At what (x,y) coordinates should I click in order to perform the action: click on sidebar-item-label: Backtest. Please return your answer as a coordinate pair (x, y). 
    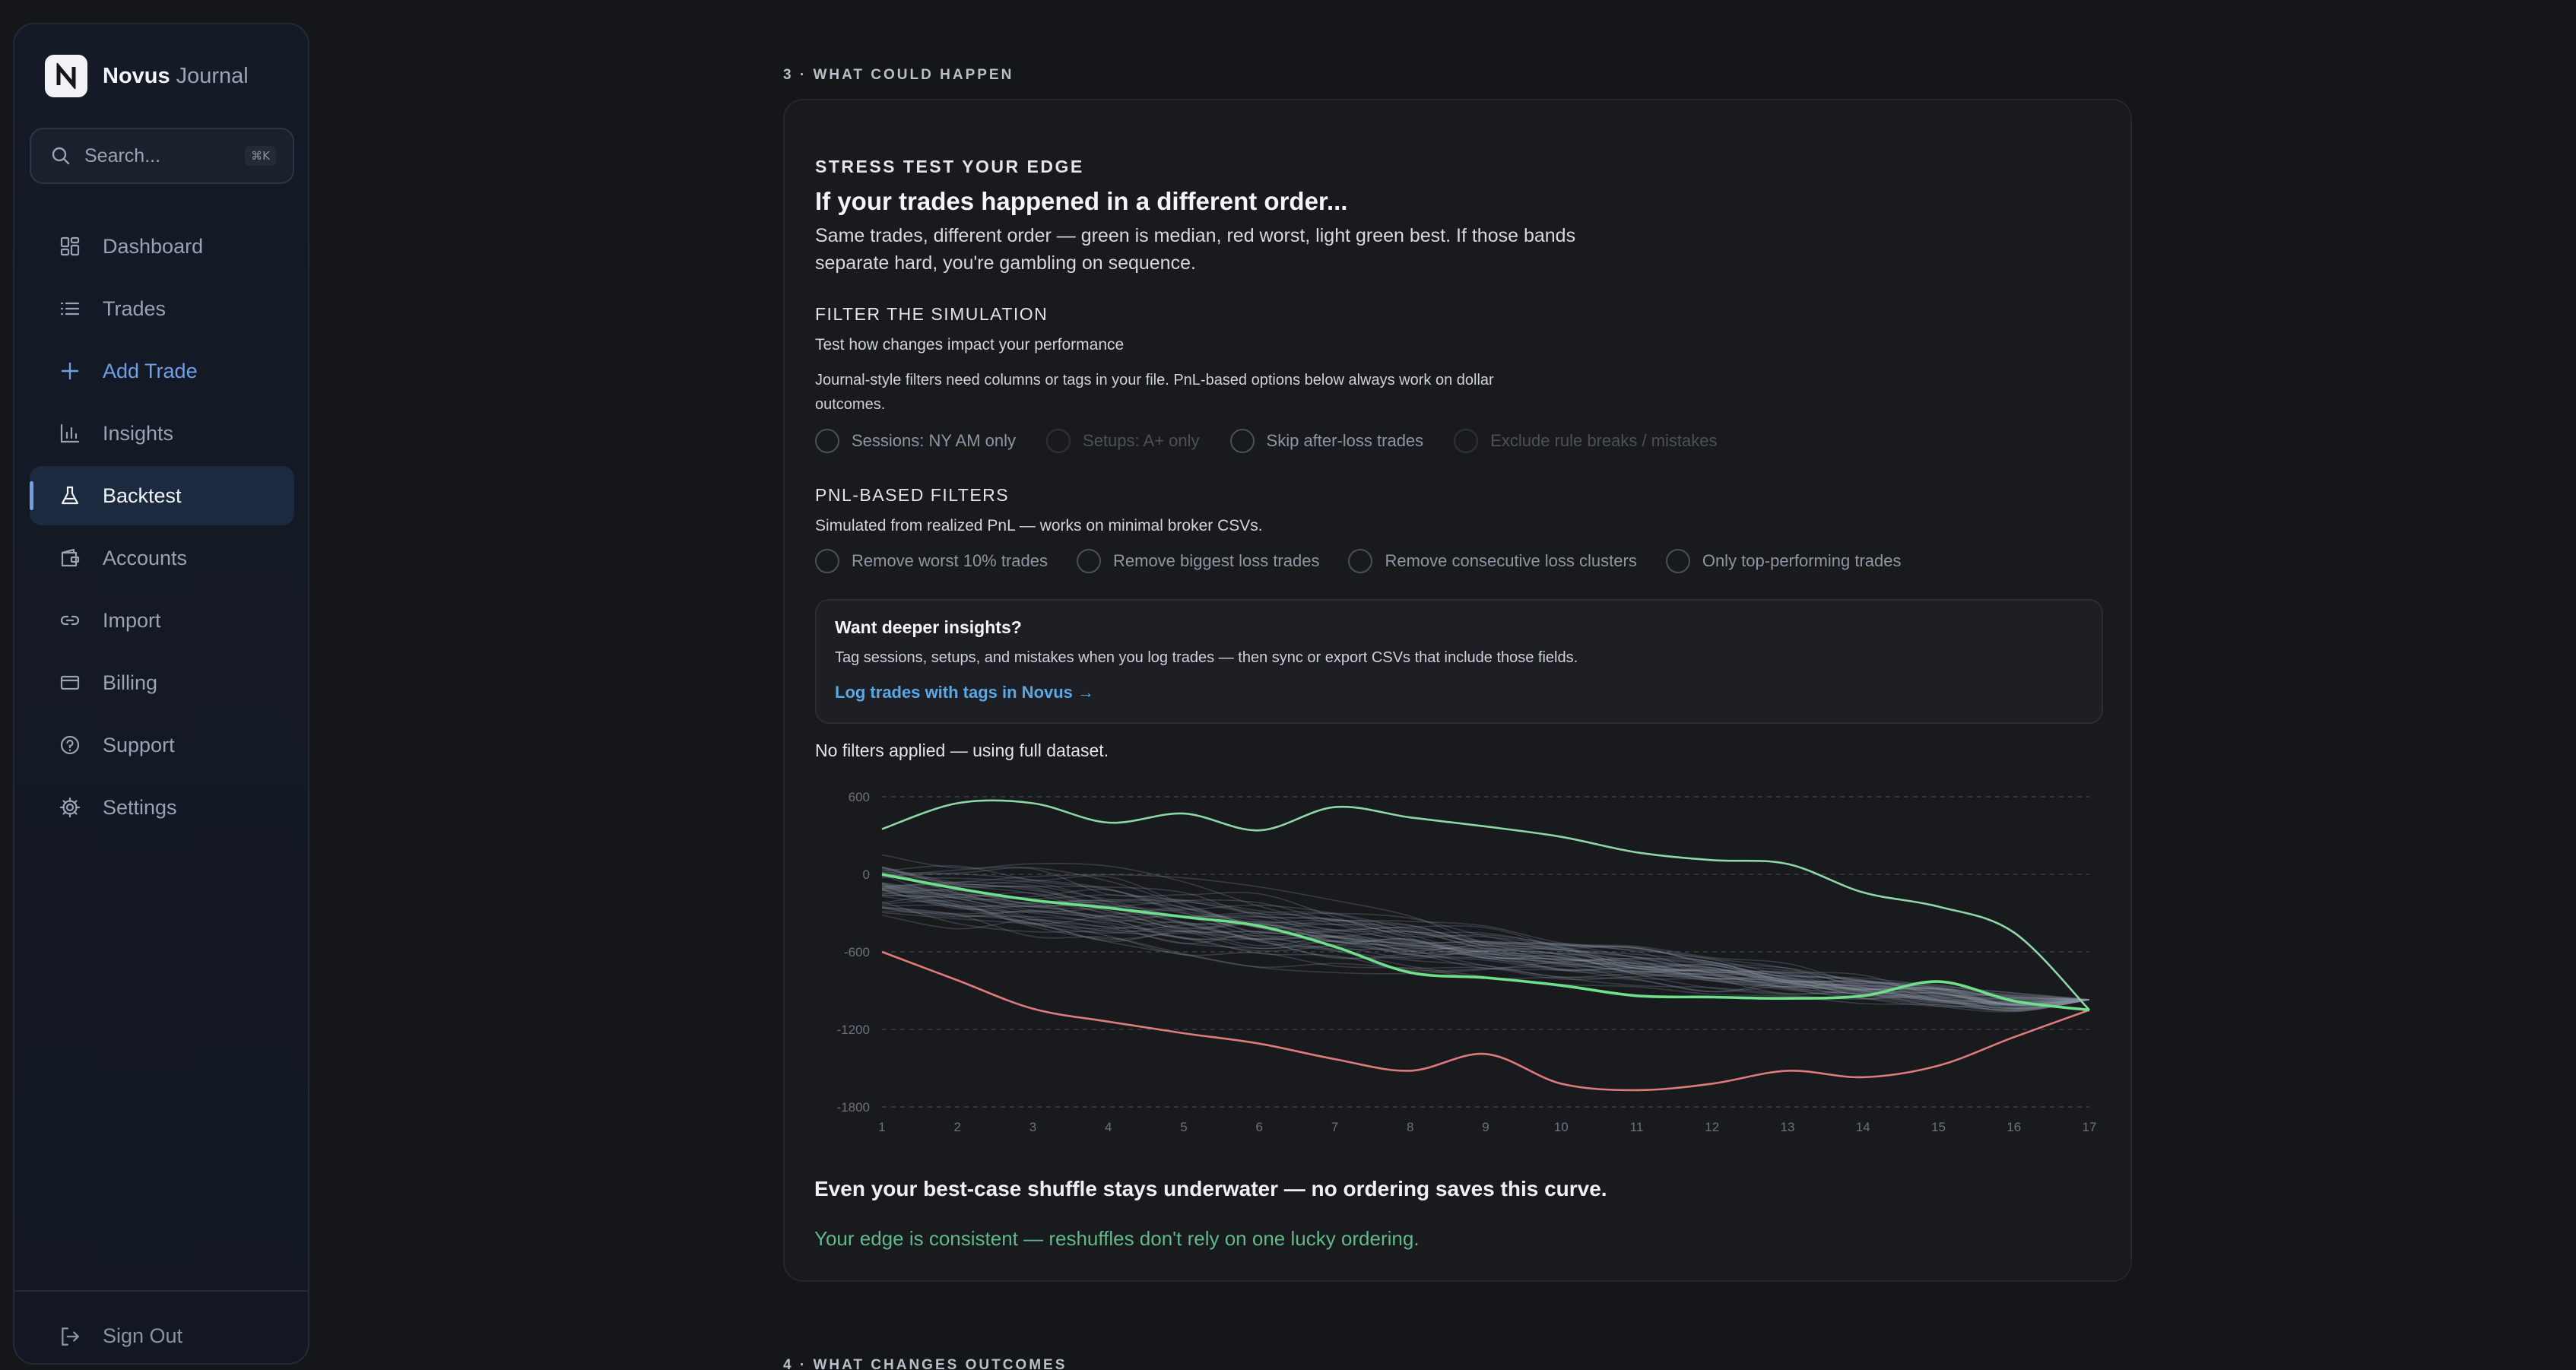
    Looking at the image, I should click on (142, 496).